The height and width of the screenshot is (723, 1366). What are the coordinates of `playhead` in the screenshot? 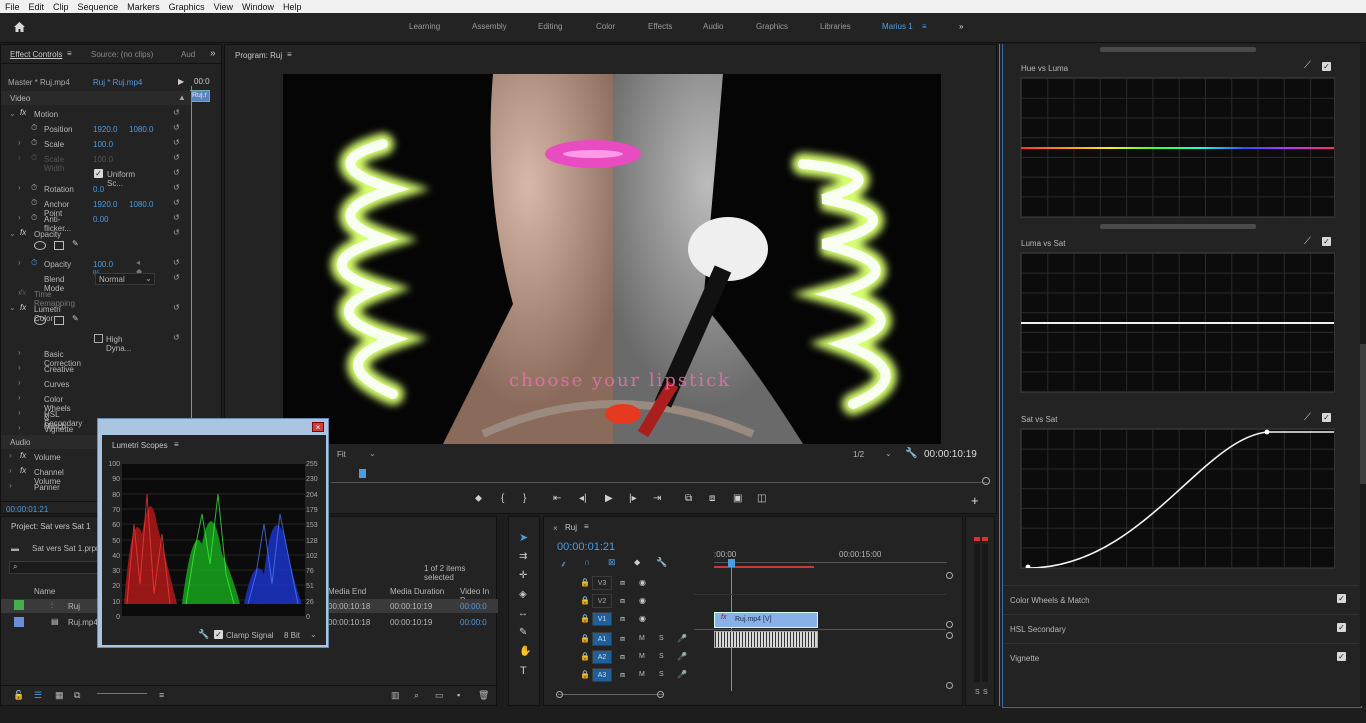 It's located at (731, 563).